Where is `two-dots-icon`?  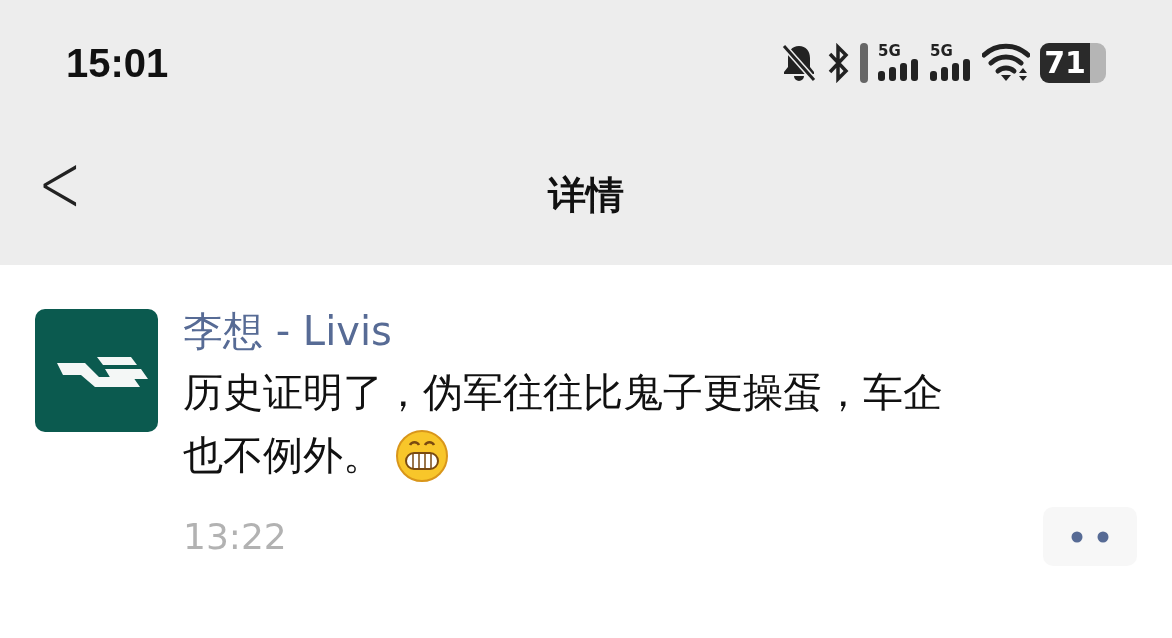 two-dots-icon is located at coordinates (1090, 536).